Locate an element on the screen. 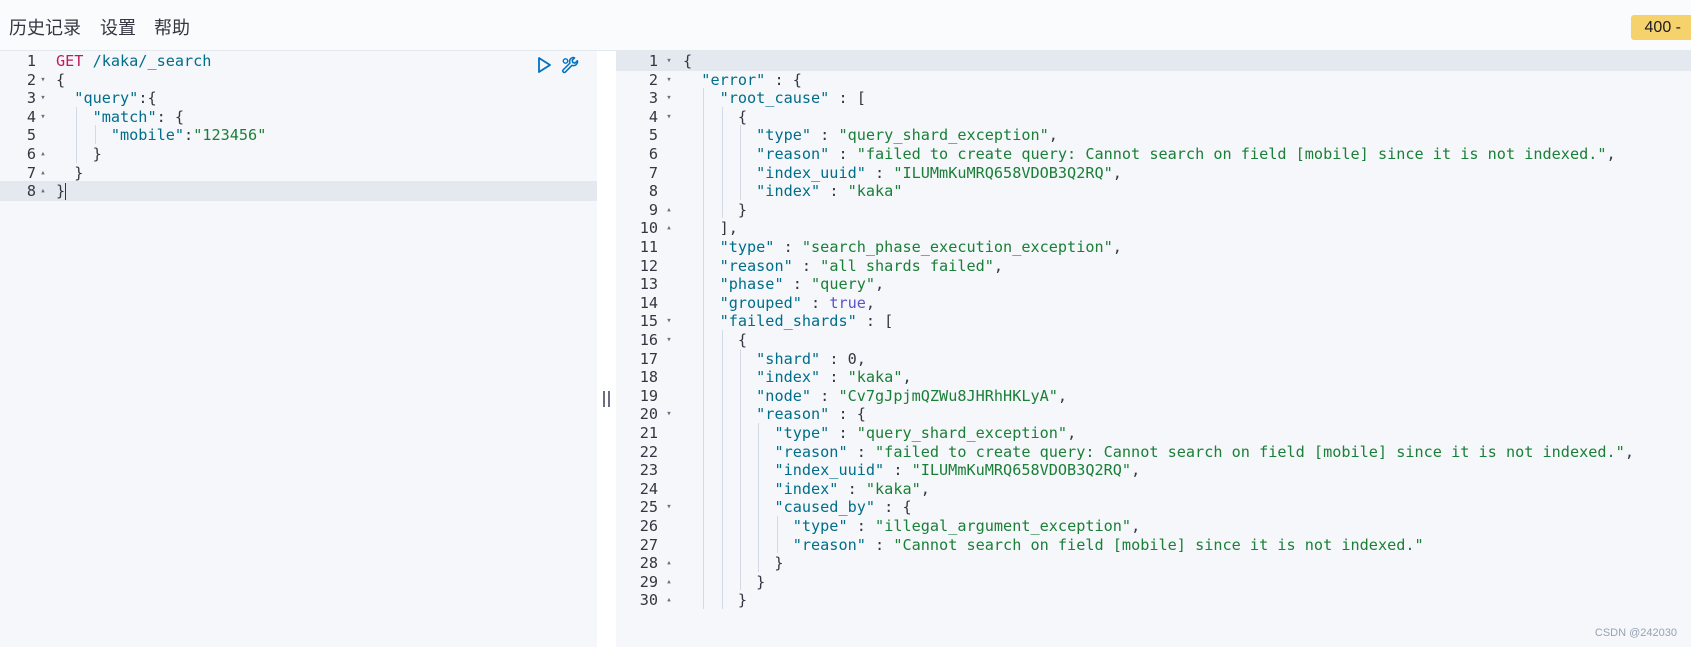  line-number: 17 is located at coordinates (648, 358).